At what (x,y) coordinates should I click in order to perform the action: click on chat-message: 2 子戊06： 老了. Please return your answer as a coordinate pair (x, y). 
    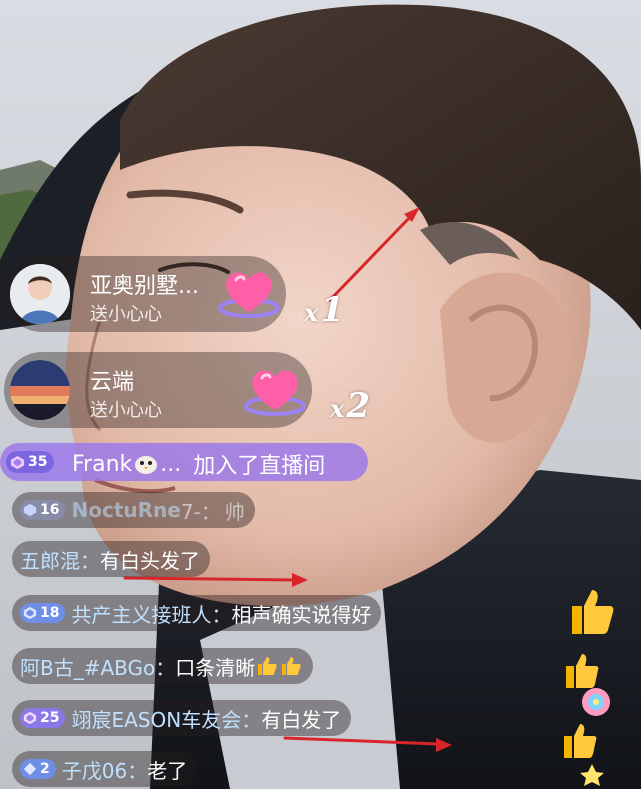
    Looking at the image, I should click on (105, 769).